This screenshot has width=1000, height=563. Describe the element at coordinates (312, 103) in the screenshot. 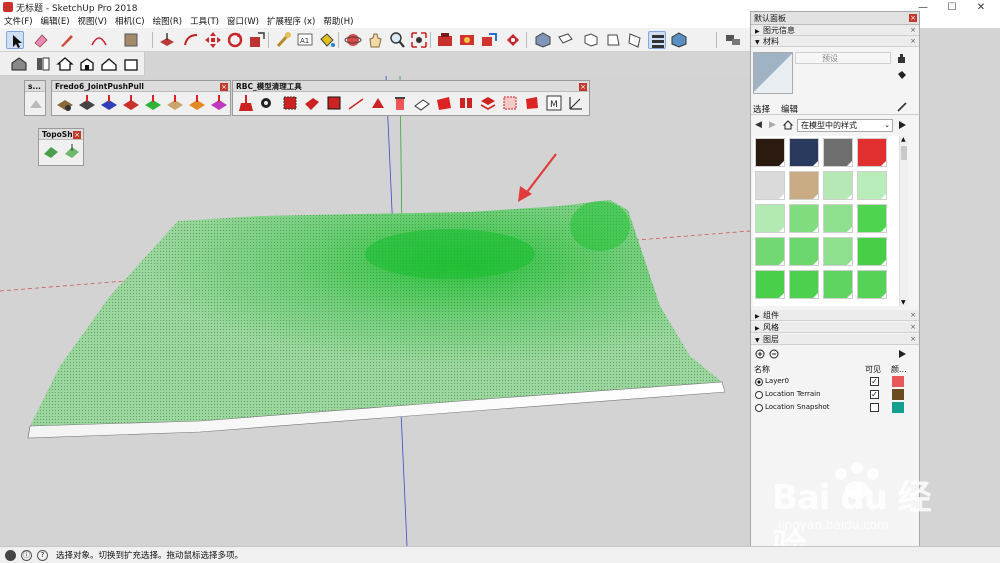

I see `purge-icon` at that location.